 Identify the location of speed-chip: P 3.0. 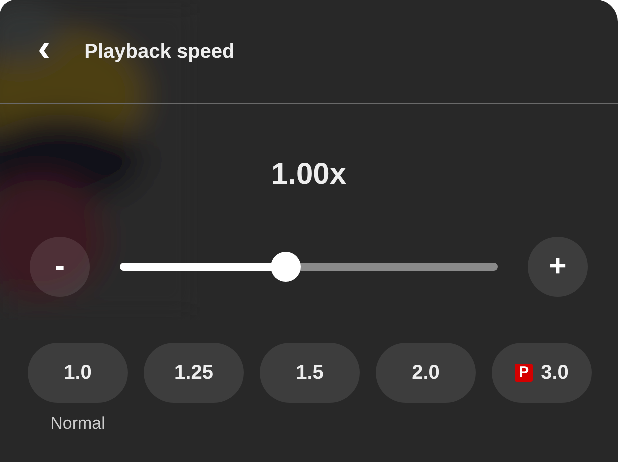
(542, 373).